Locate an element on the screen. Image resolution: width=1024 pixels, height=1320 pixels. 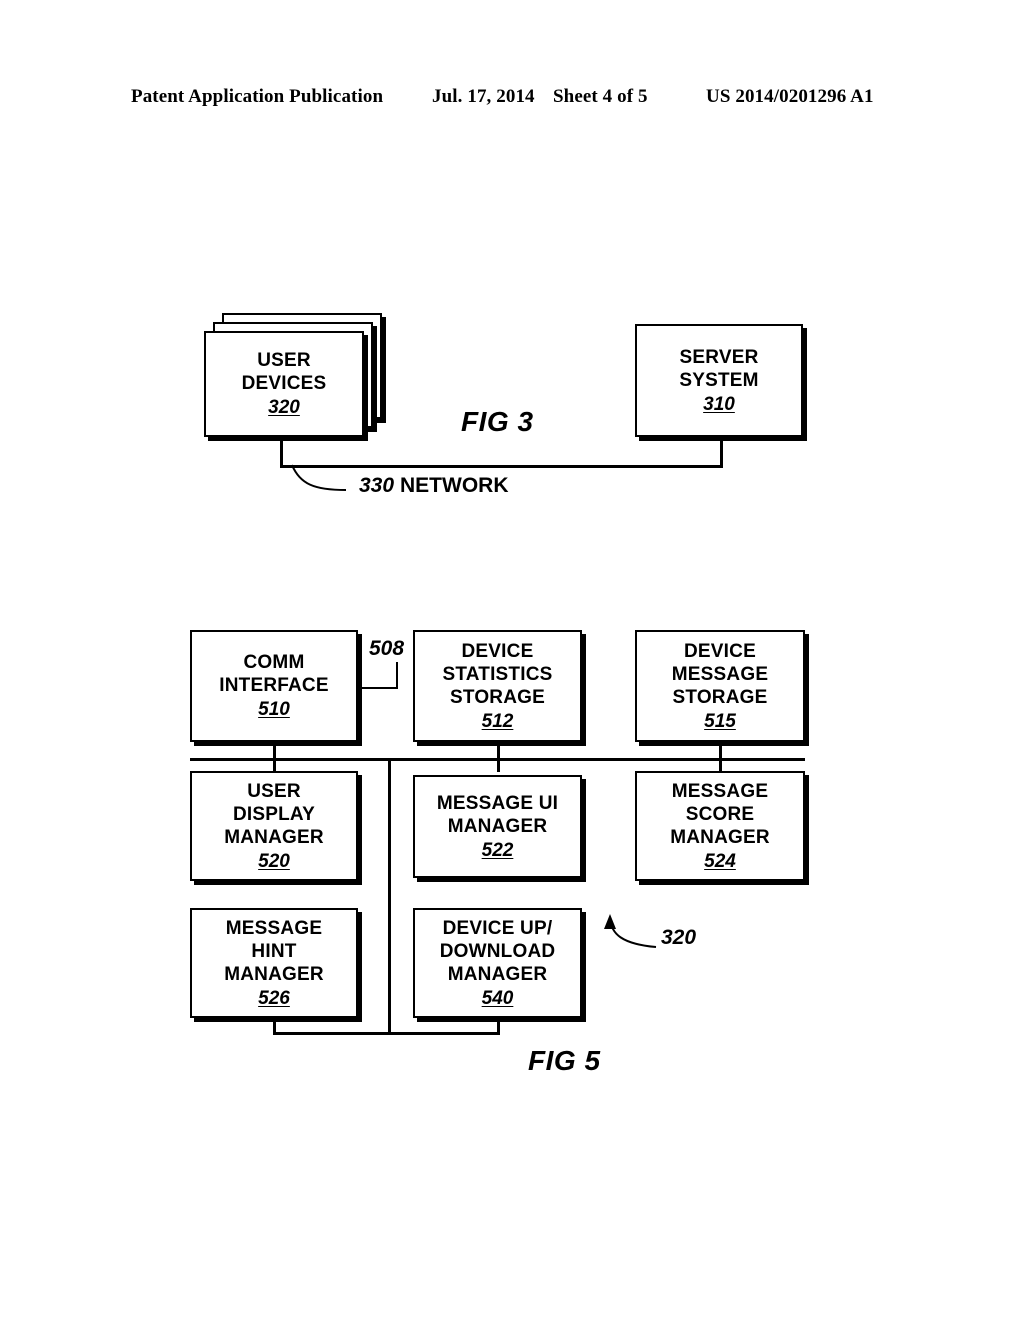
message-score-manager-box: MESSAGE SCORE MANAGER 524 is located at coordinates (720, 826).